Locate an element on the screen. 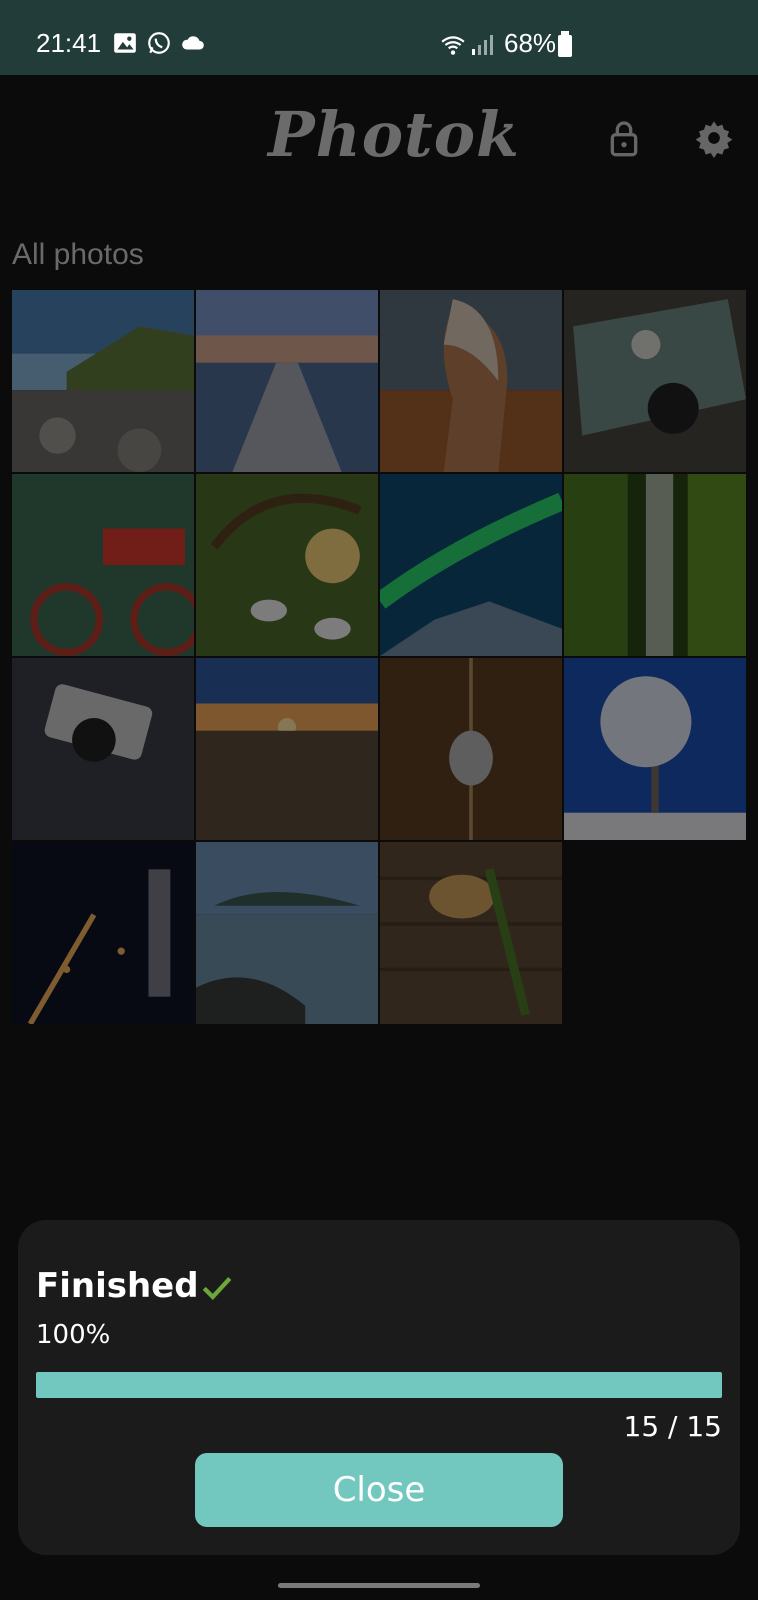 The height and width of the screenshot is (1600, 758). home-indicator is located at coordinates (379, 1585).